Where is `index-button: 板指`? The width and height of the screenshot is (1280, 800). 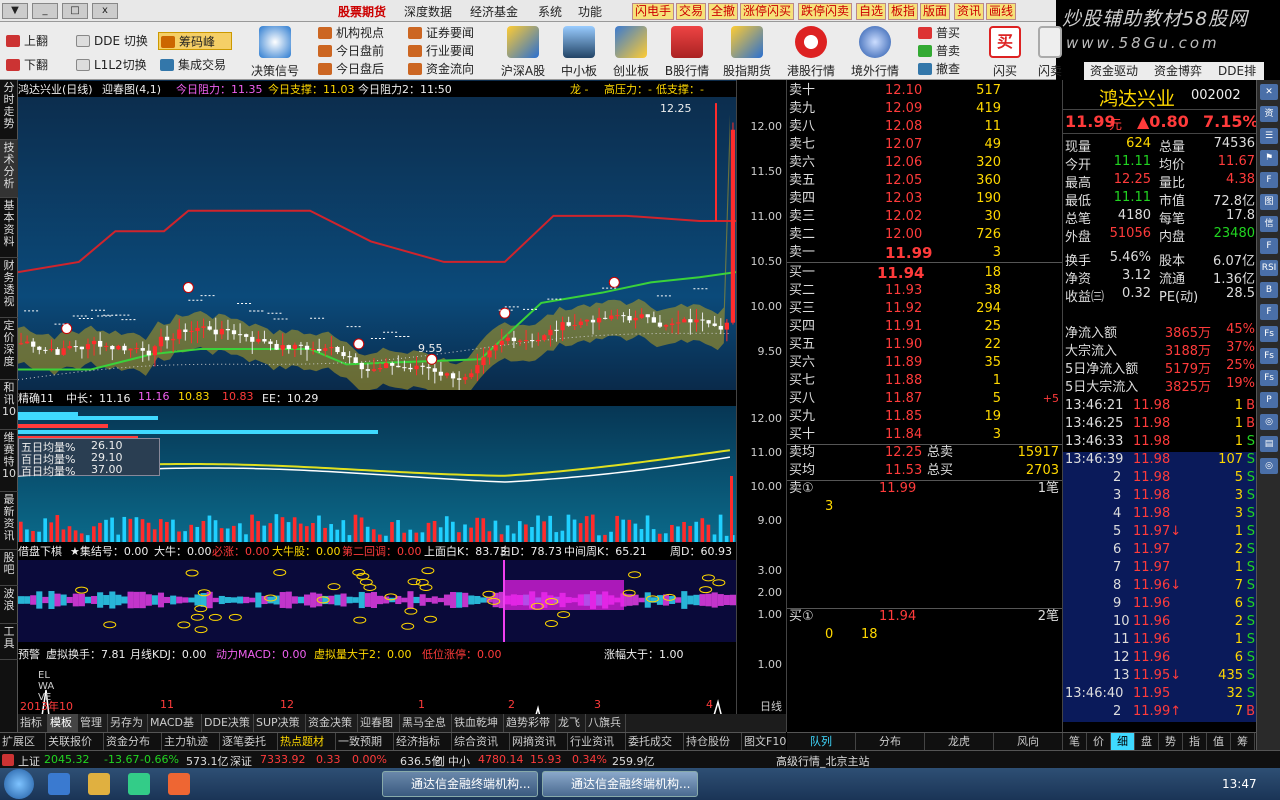 index-button: 板指 is located at coordinates (903, 11).